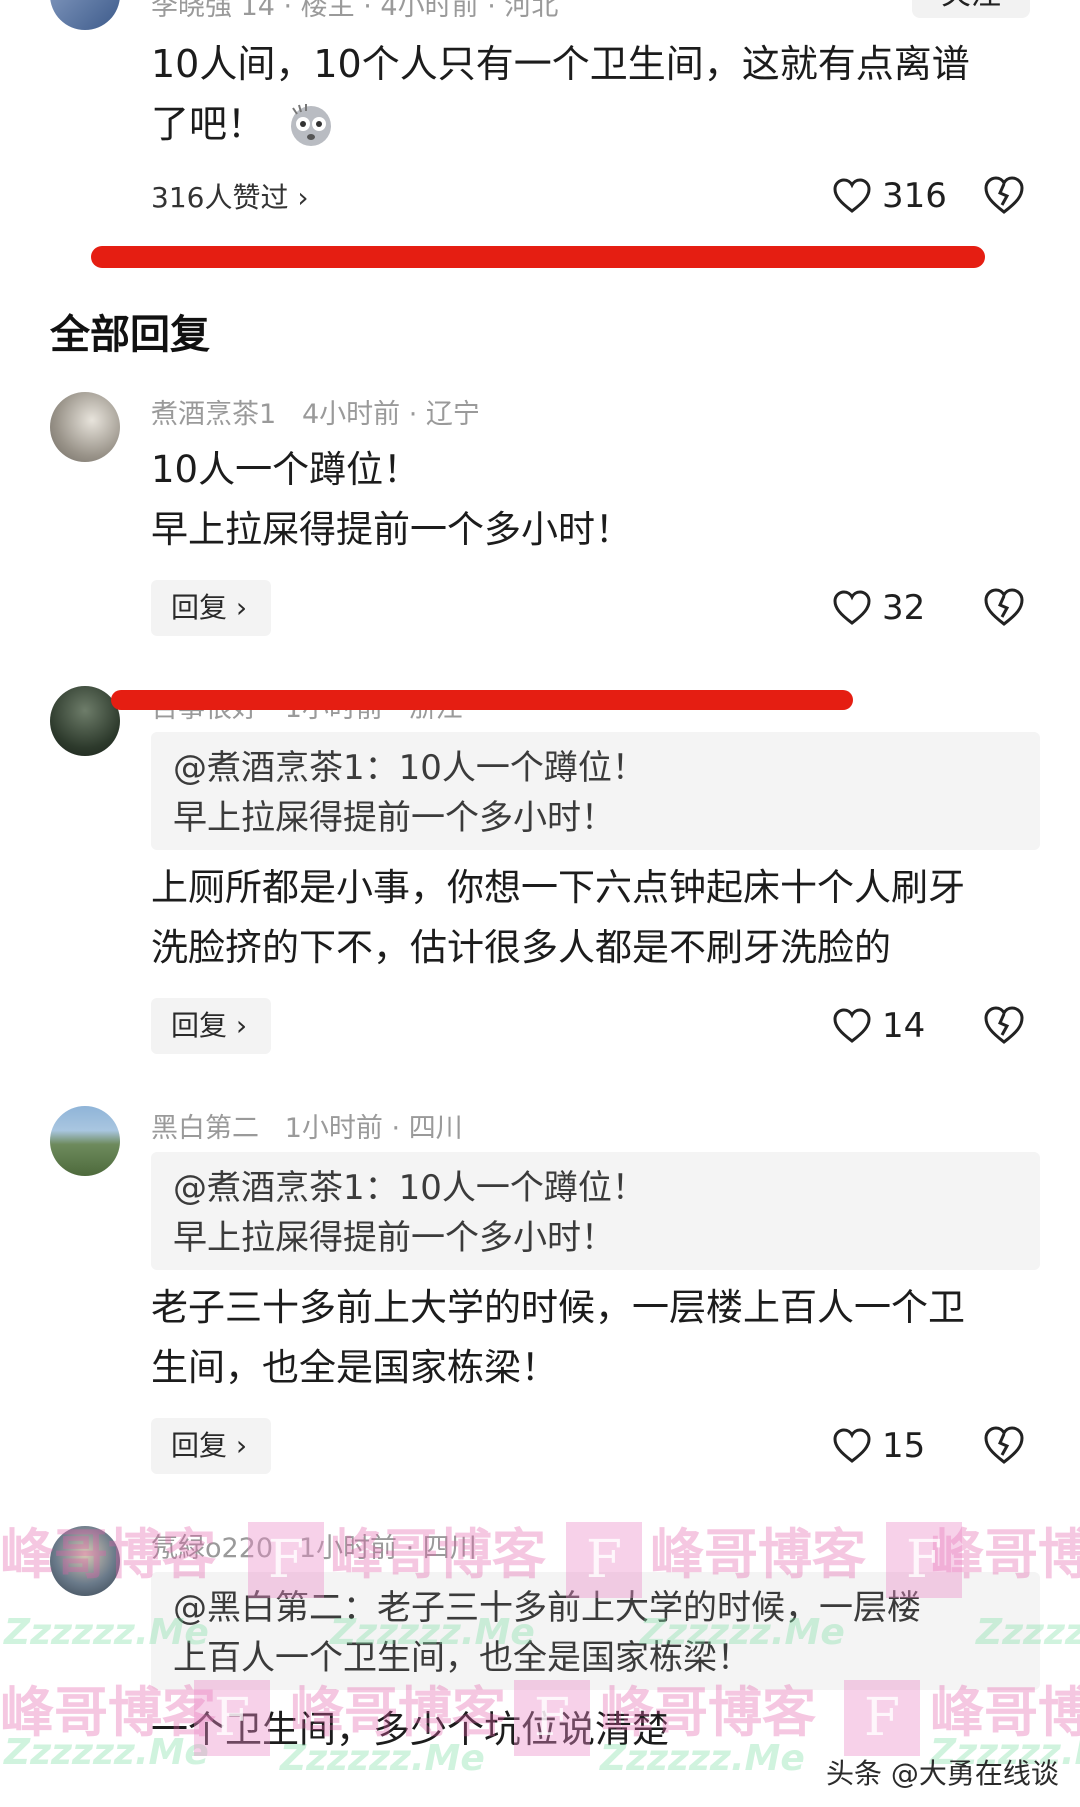 The width and height of the screenshot is (1080, 1807). What do you see at coordinates (205, 1128) in the screenshot?
I see `username: 黑白第二` at bounding box center [205, 1128].